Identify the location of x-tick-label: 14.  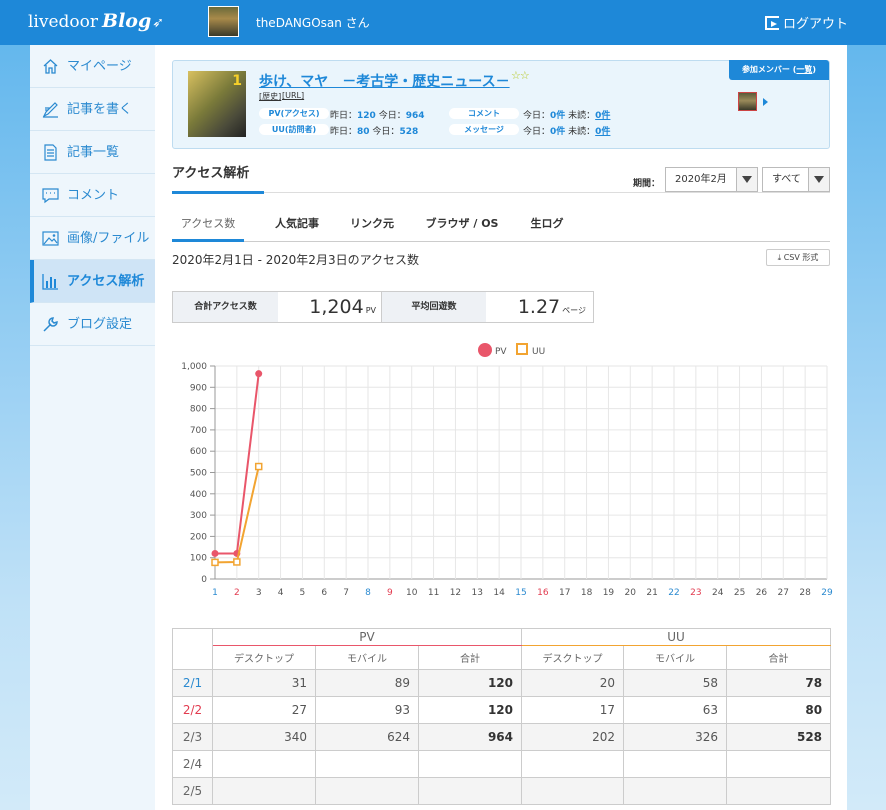
(499, 593).